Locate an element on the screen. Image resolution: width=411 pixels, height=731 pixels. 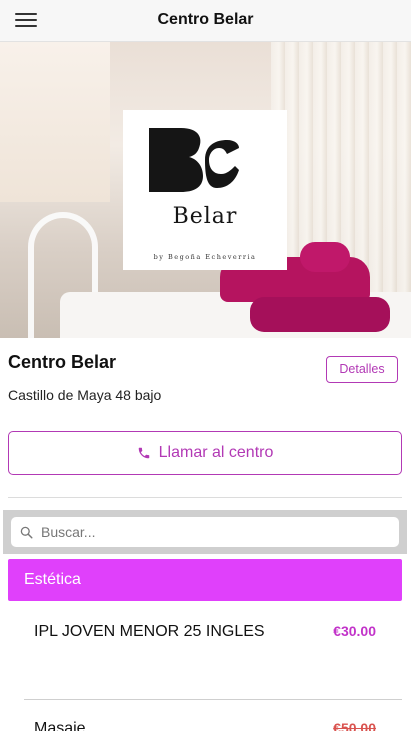
logo-name: Belar is located at coordinates (205, 216).